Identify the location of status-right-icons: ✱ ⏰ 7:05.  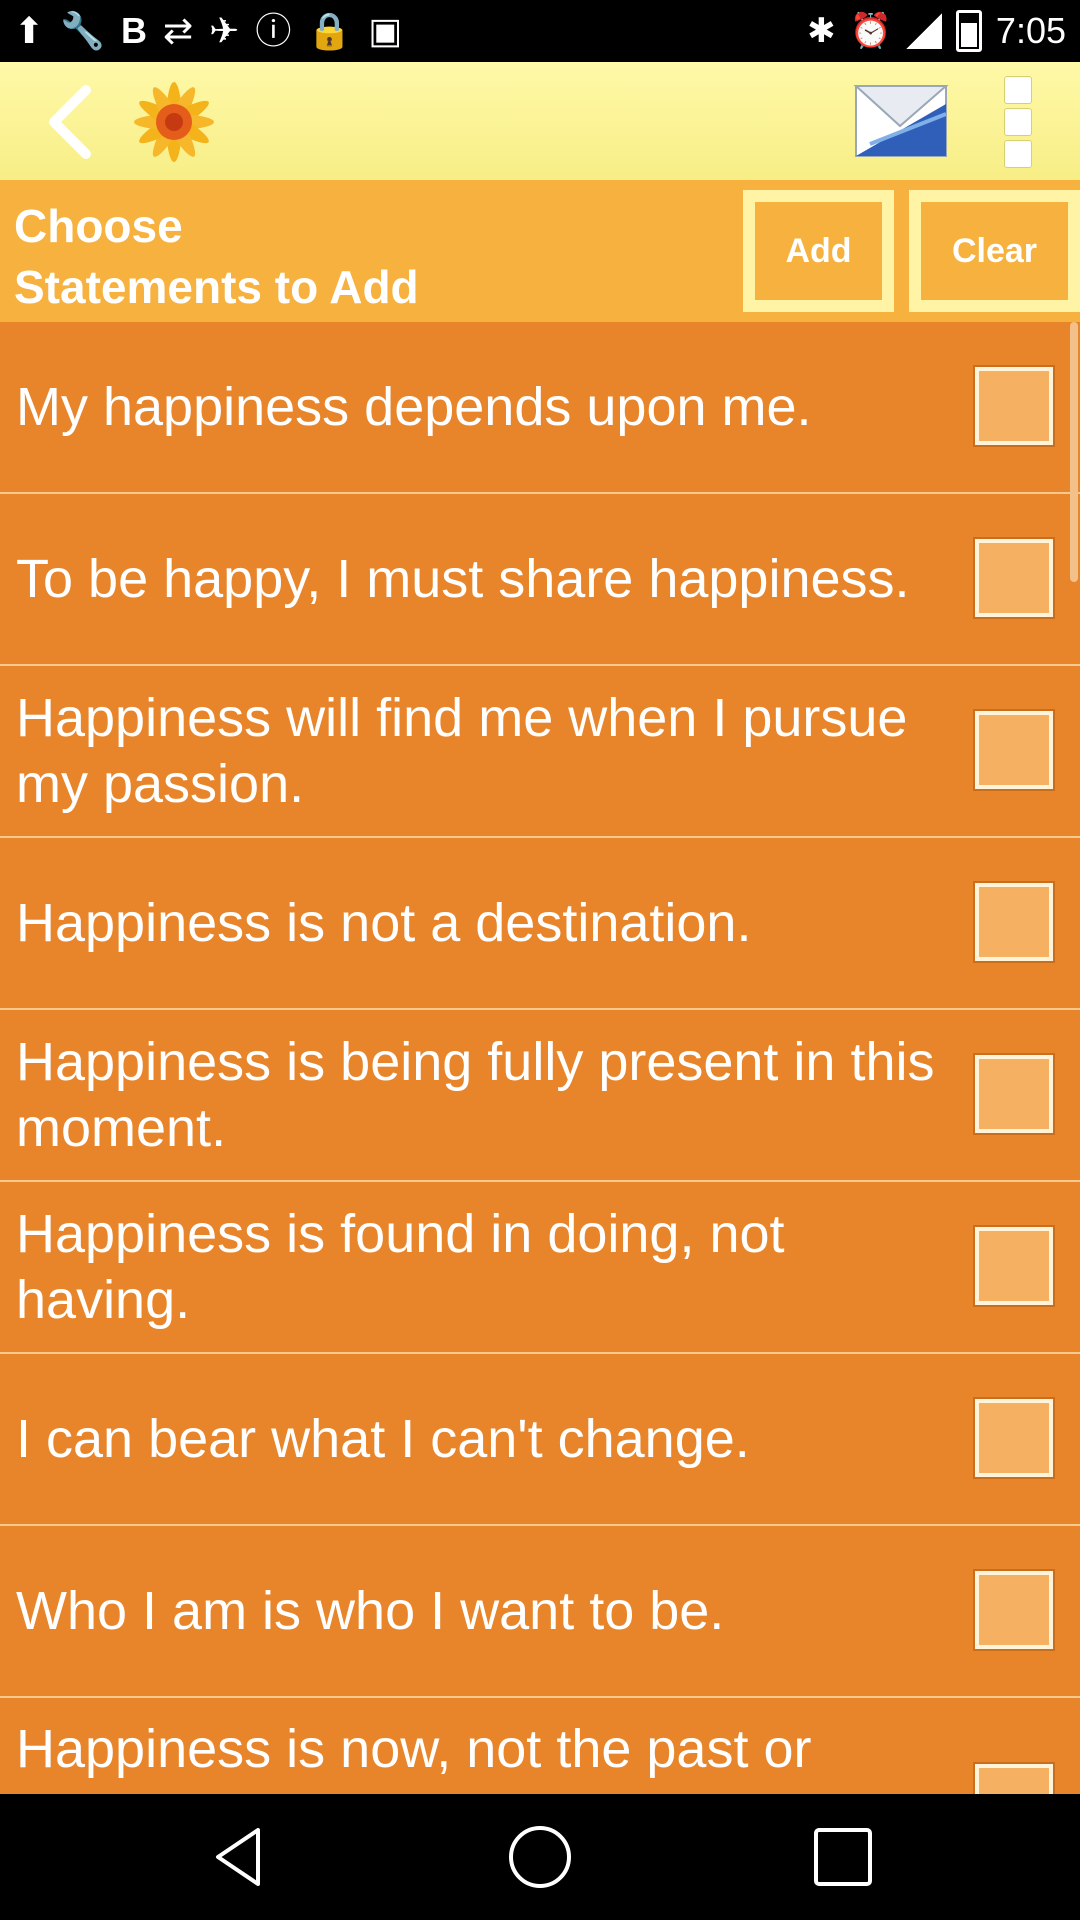
(936, 31).